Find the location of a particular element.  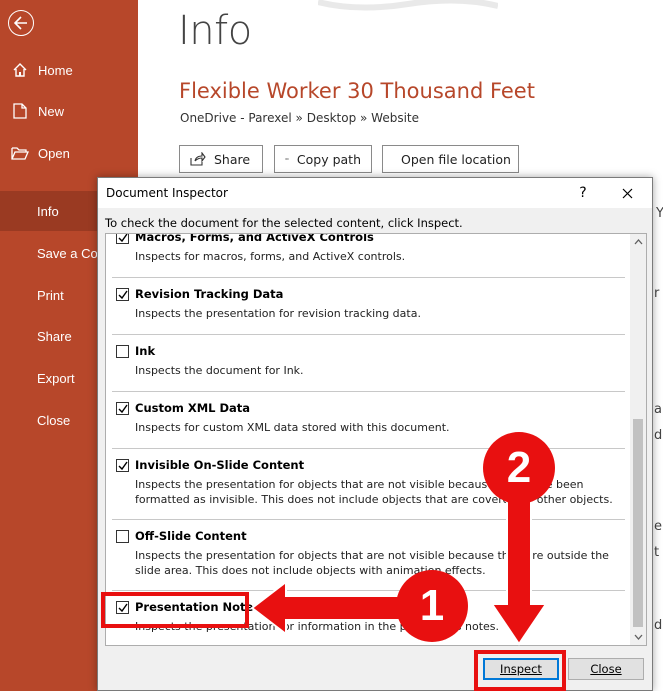

page-title: Info is located at coordinates (215, 31).